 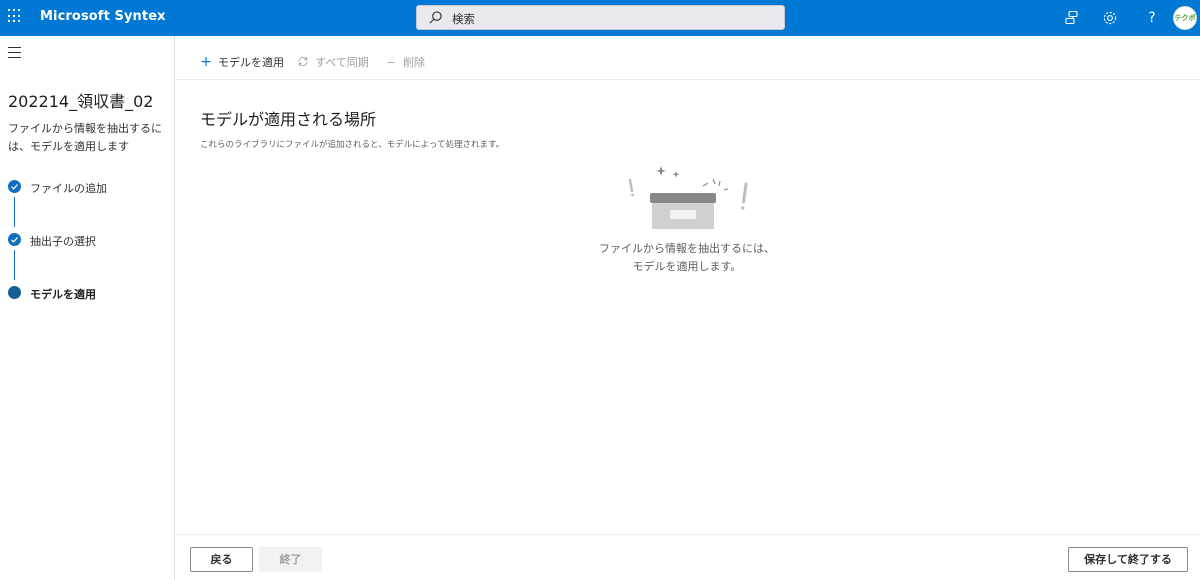 I want to click on top-bar: Microsoft Syntex 検索 ? テクポ, so click(x=600, y=18).